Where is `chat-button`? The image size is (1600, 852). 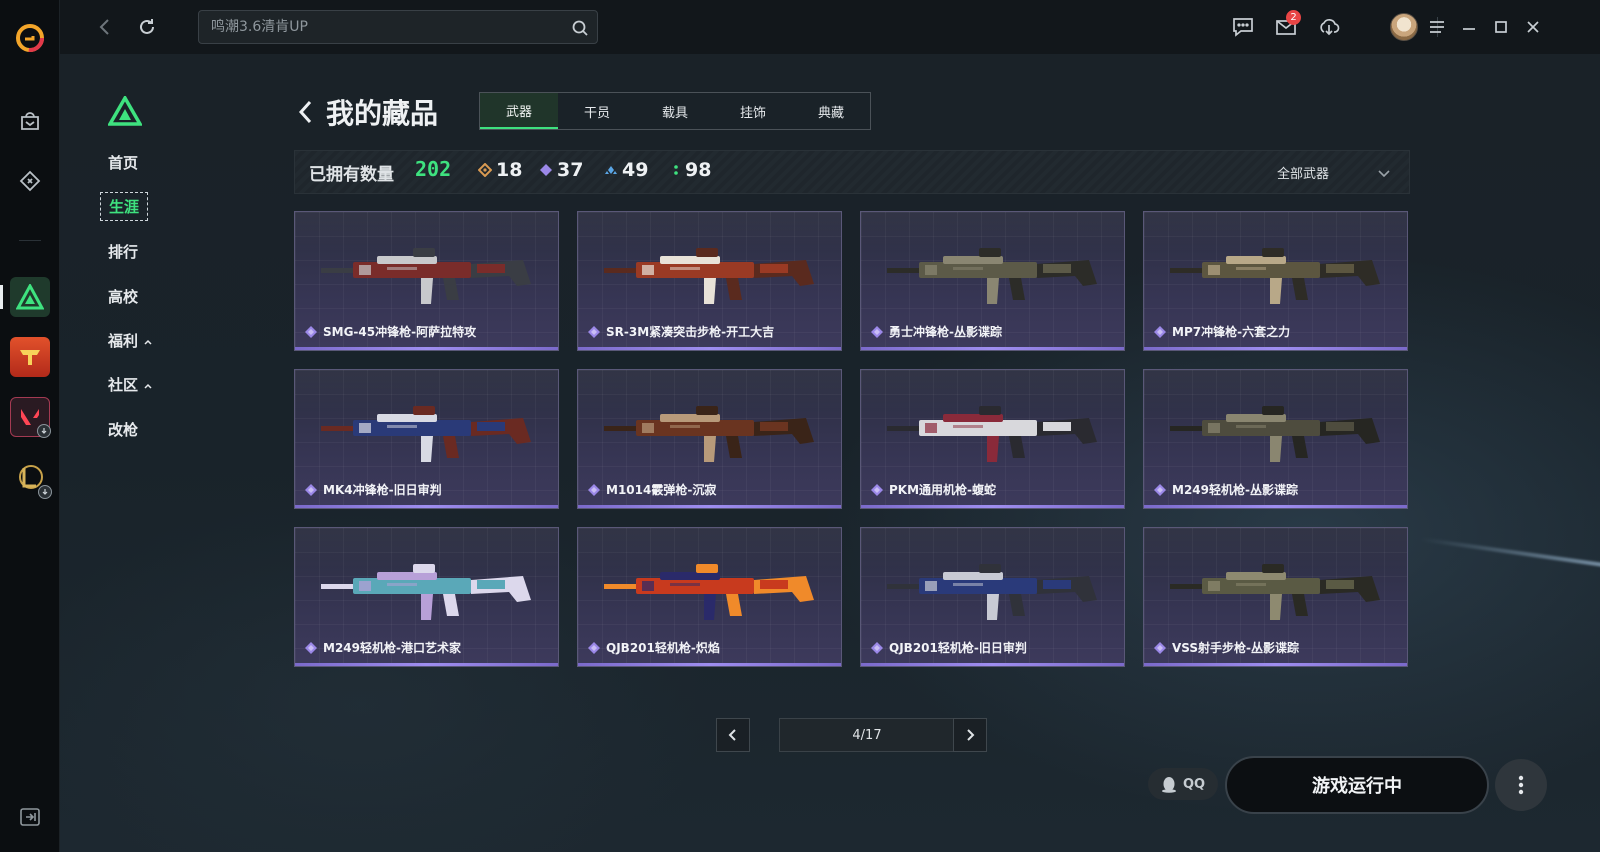
chat-button is located at coordinates (1243, 27).